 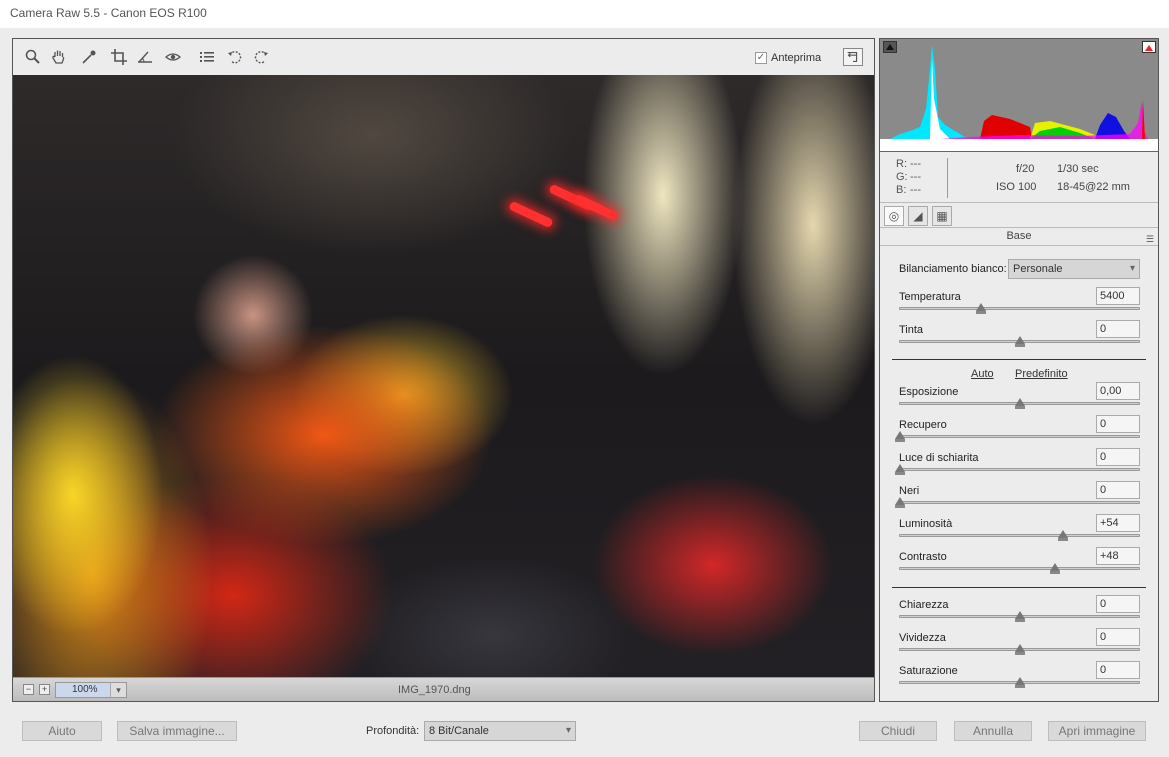 I want to click on chiarezza-value-field: 0, so click(x=1118, y=604).